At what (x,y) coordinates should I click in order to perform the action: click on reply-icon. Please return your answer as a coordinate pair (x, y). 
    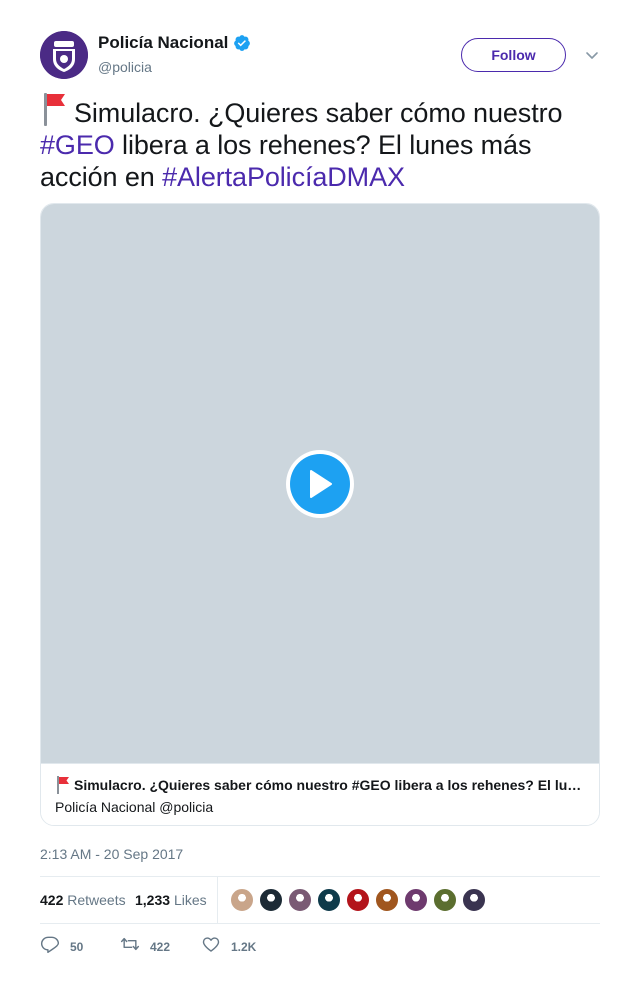
    Looking at the image, I should click on (50, 946).